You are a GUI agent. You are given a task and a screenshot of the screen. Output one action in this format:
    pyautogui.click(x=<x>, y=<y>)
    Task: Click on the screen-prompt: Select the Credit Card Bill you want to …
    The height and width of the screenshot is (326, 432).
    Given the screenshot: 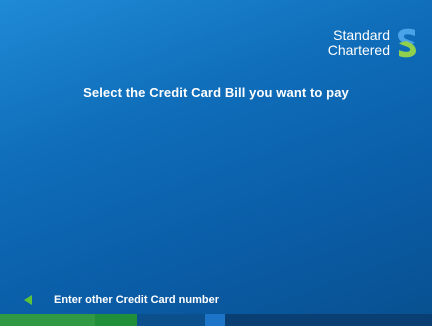 What is the action you would take?
    pyautogui.click(x=216, y=92)
    